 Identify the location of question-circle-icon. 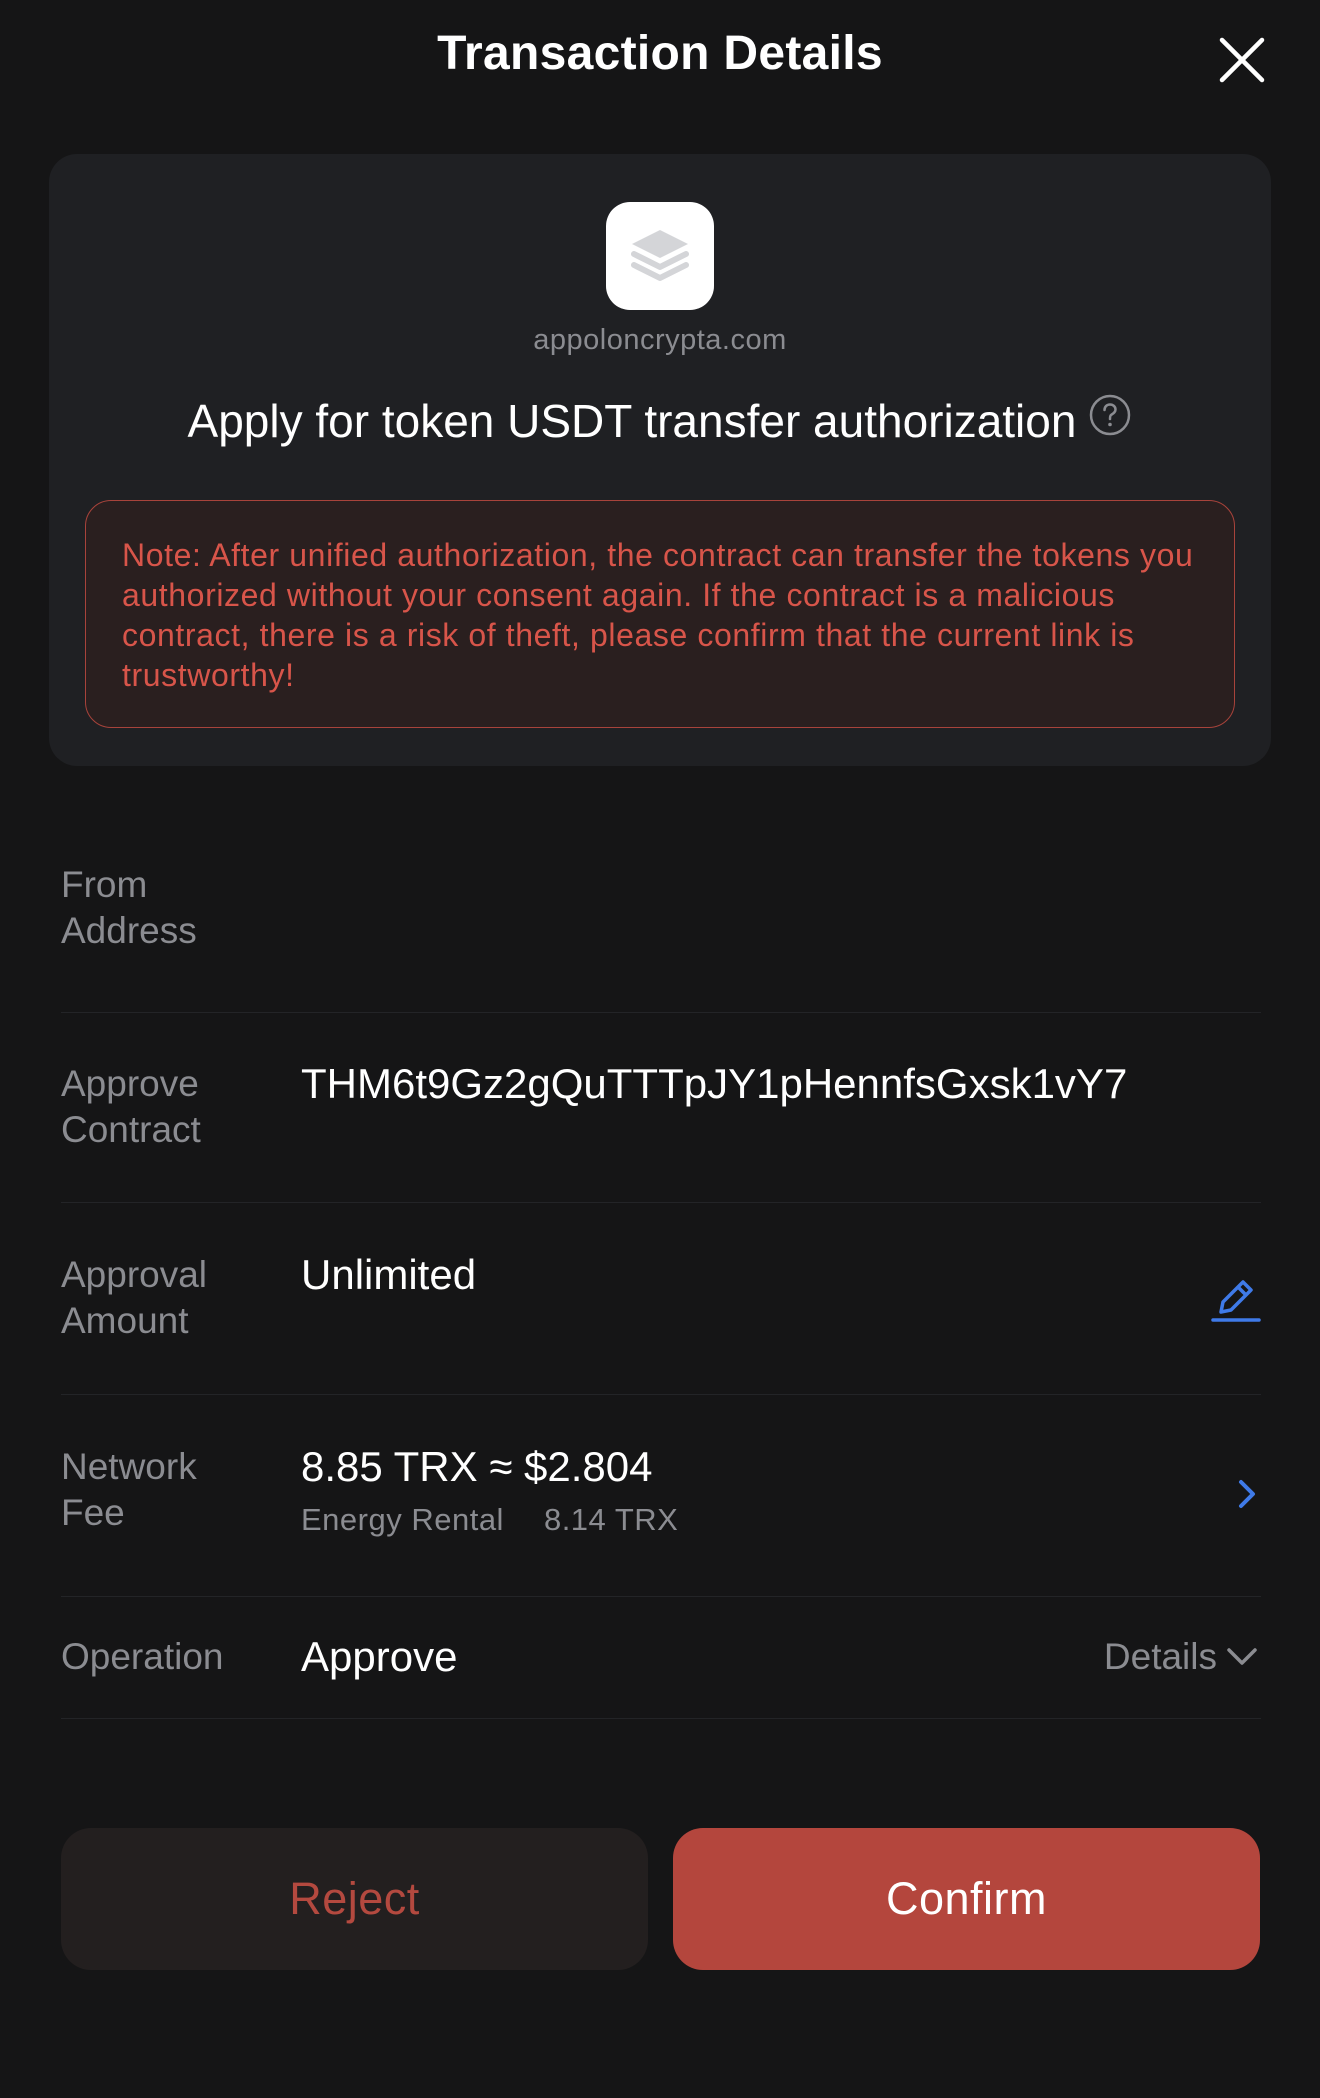
(1110, 420).